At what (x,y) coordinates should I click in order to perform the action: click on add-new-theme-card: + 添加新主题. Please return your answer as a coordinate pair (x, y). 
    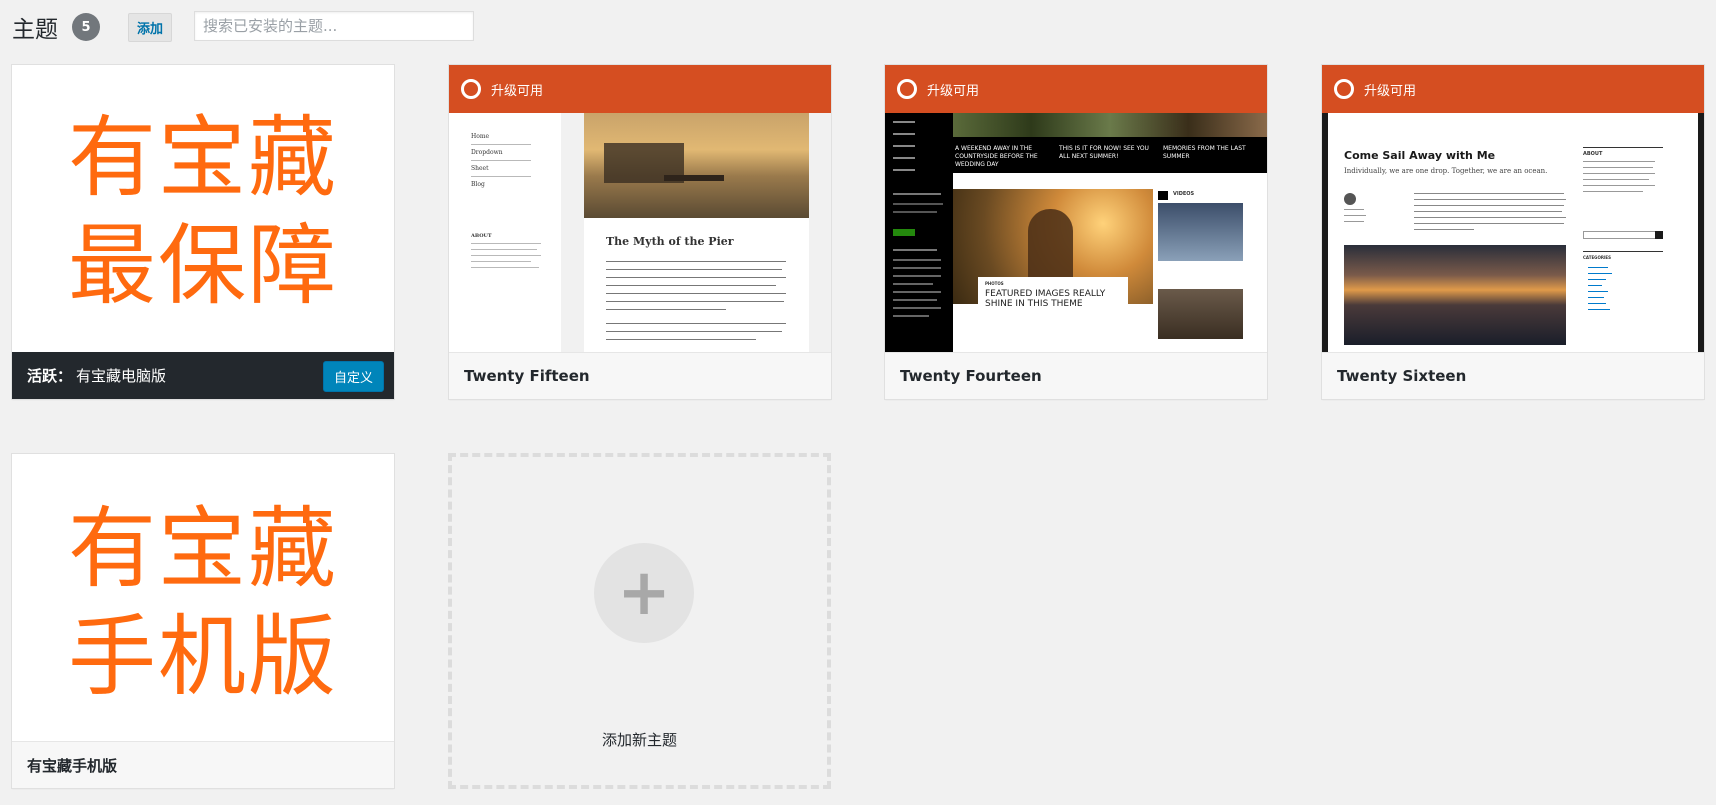
    Looking at the image, I should click on (639, 621).